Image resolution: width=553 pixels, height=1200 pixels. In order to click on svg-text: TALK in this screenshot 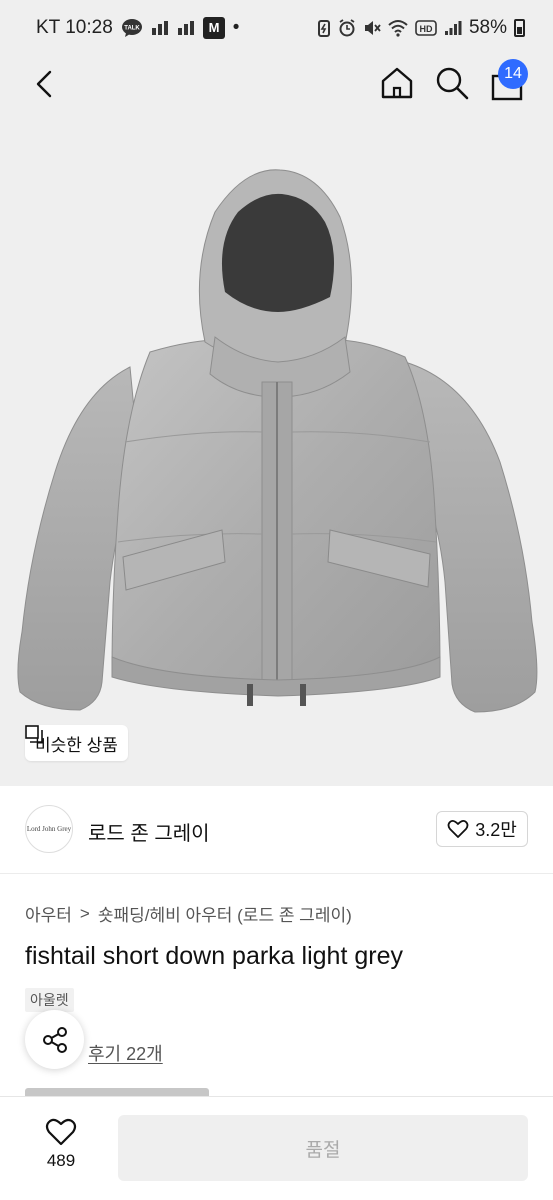, I will do `click(132, 29)`.